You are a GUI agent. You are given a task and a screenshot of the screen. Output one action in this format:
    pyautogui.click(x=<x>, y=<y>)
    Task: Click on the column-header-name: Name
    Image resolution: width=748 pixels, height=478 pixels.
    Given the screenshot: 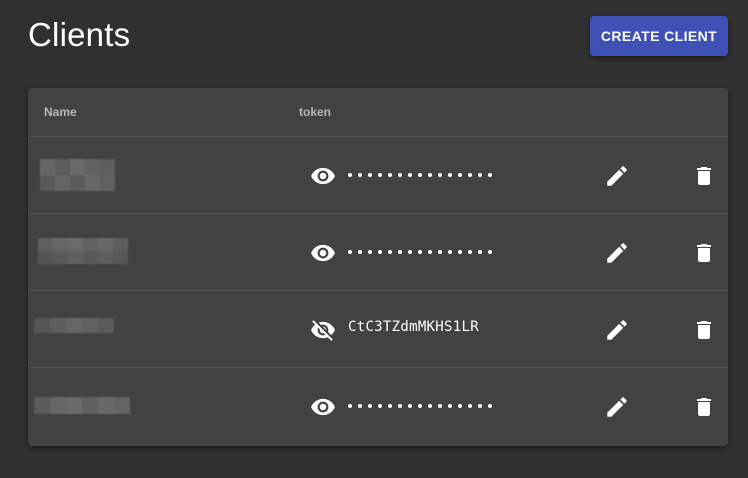 What is the action you would take?
    pyautogui.click(x=60, y=112)
    